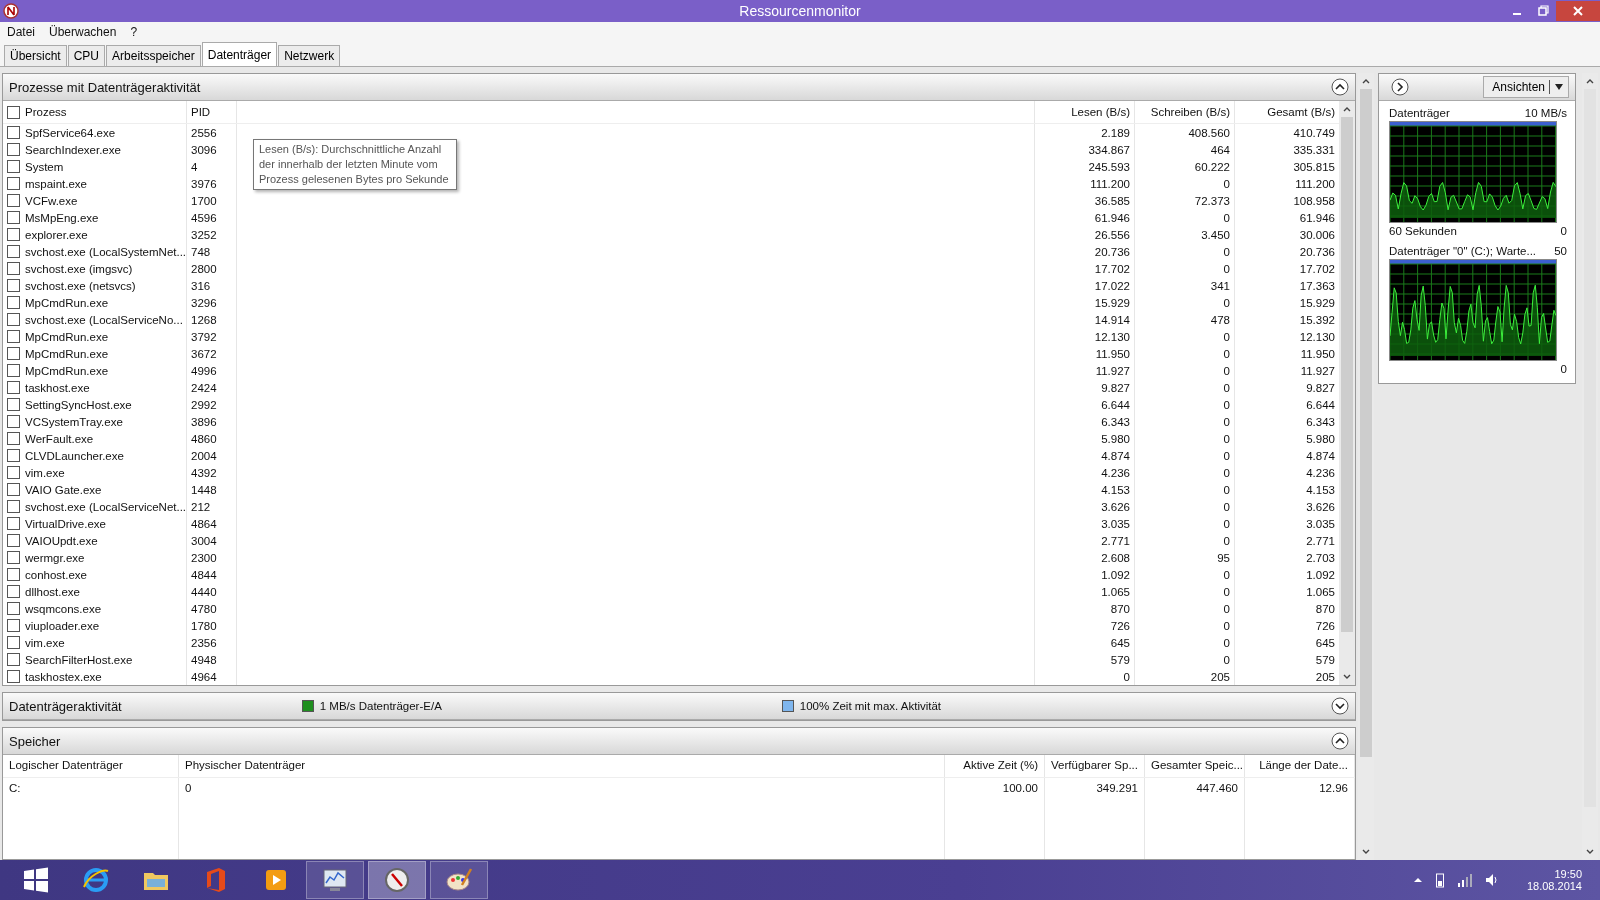 The width and height of the screenshot is (1600, 900). Describe the element at coordinates (153, 55) in the screenshot. I see `tab: Arbeitsspeicher` at that location.